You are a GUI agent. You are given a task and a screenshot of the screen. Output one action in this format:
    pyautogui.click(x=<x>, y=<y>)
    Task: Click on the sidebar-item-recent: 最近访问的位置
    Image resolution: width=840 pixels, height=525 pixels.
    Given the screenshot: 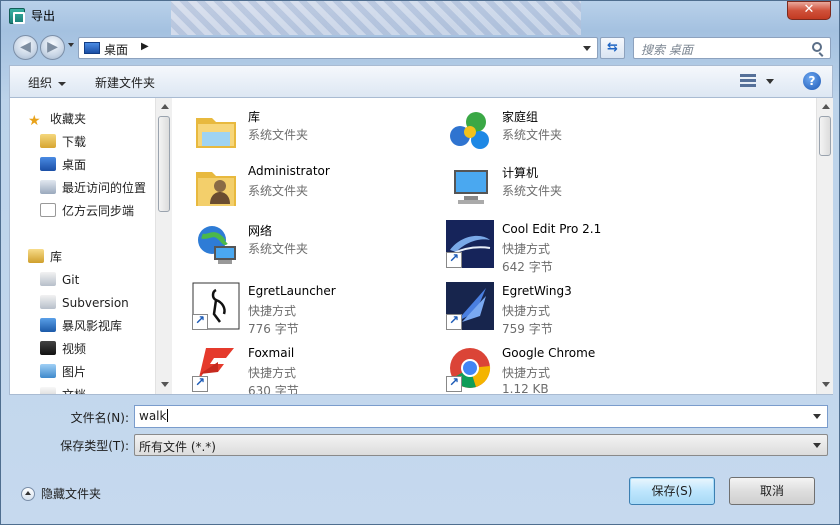 What is the action you would take?
    pyautogui.click(x=93, y=188)
    